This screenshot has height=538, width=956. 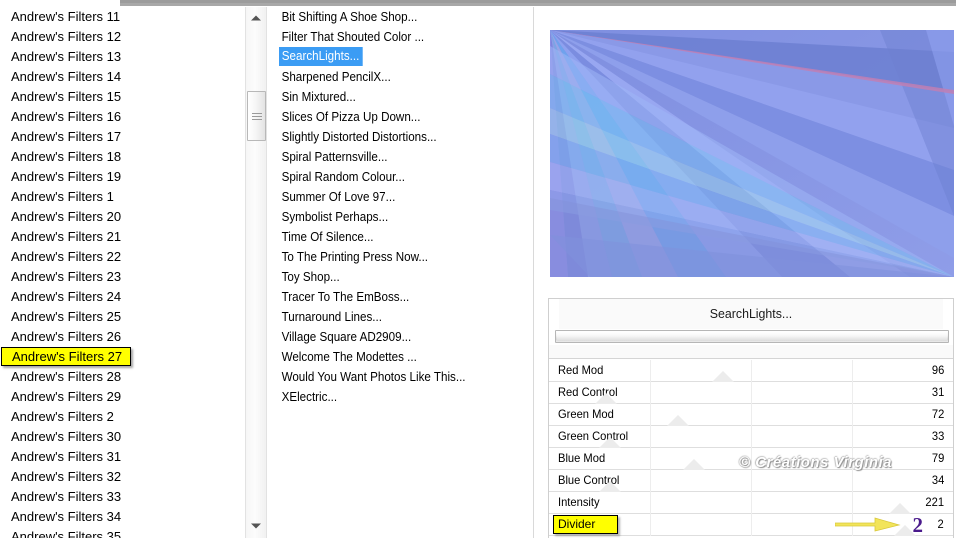 I want to click on filter-pack-item: Andrew's Filters 34, so click(x=119, y=517).